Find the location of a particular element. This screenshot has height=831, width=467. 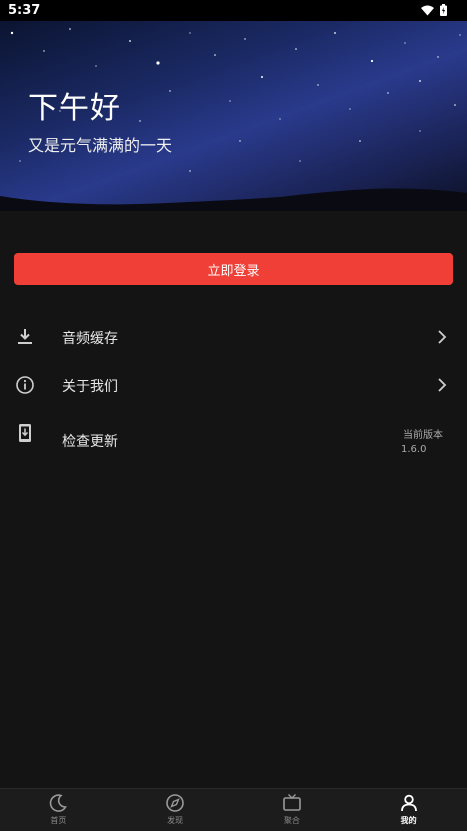

status-time: 5:37 is located at coordinates (24, 10).